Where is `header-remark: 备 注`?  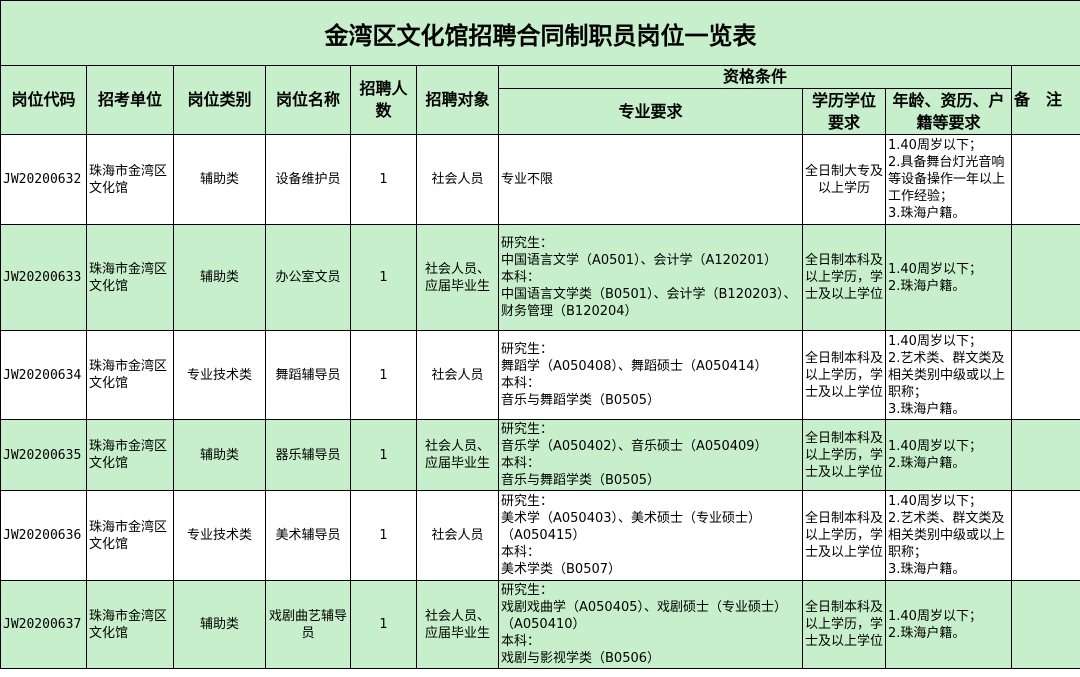 header-remark: 备 注 is located at coordinates (1045, 100).